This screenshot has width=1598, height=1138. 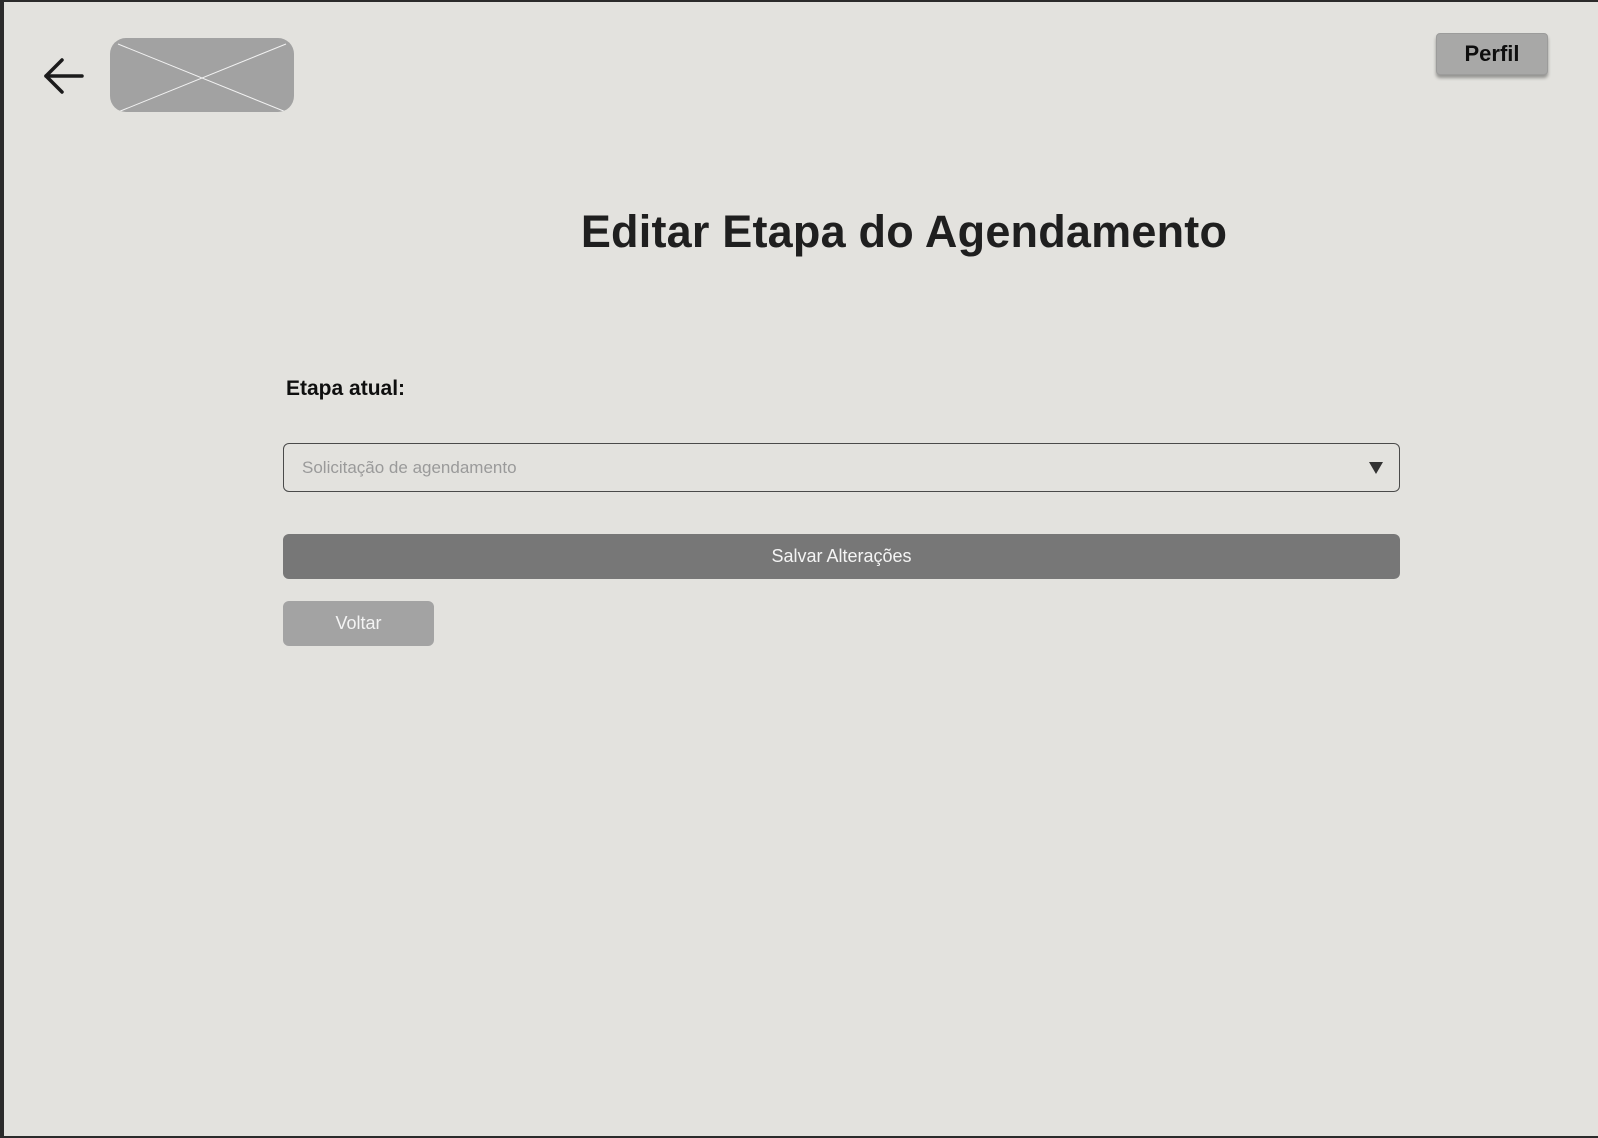 I want to click on profile-button: Perfil, so click(x=1492, y=54).